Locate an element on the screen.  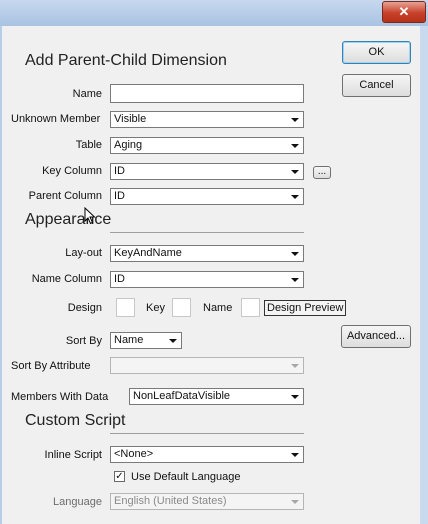
design-label: Design is located at coordinates (84, 308).